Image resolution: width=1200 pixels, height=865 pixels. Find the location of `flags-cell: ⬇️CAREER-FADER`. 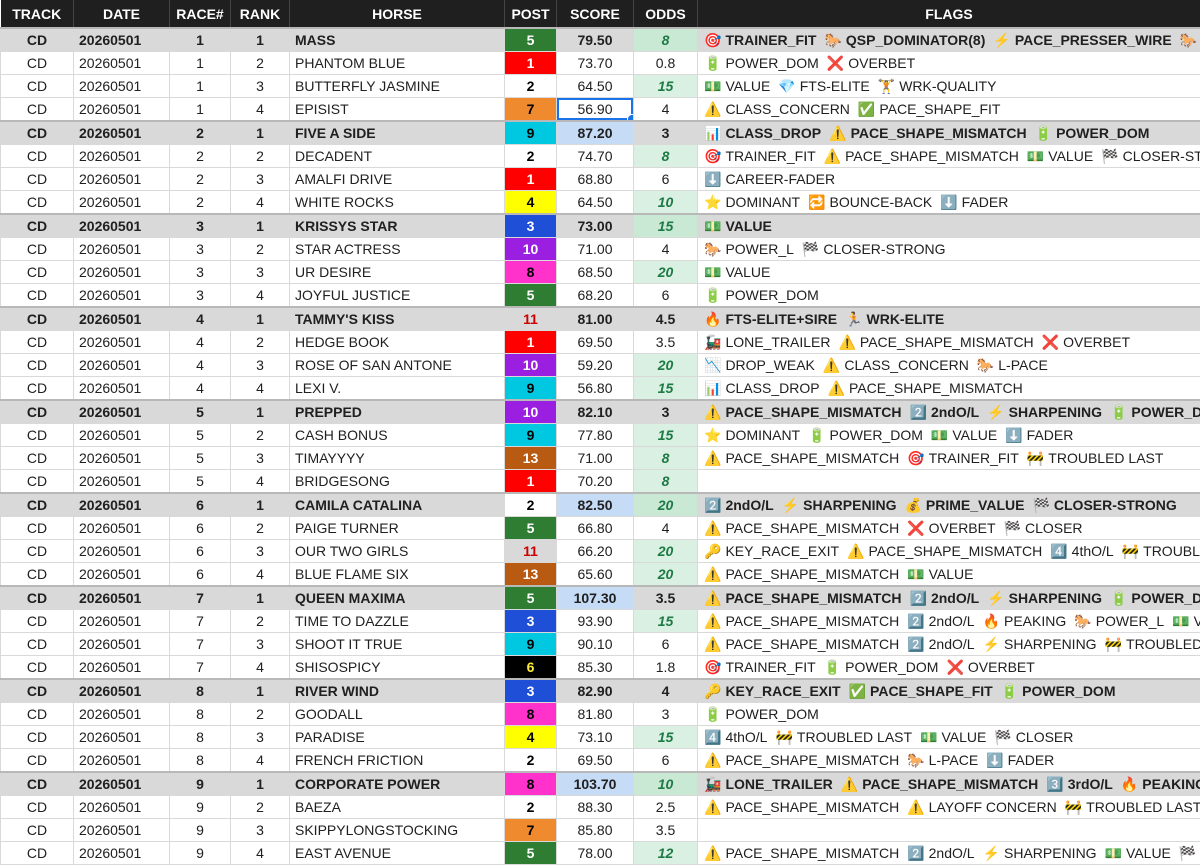

flags-cell: ⬇️CAREER-FADER is located at coordinates (949, 179).